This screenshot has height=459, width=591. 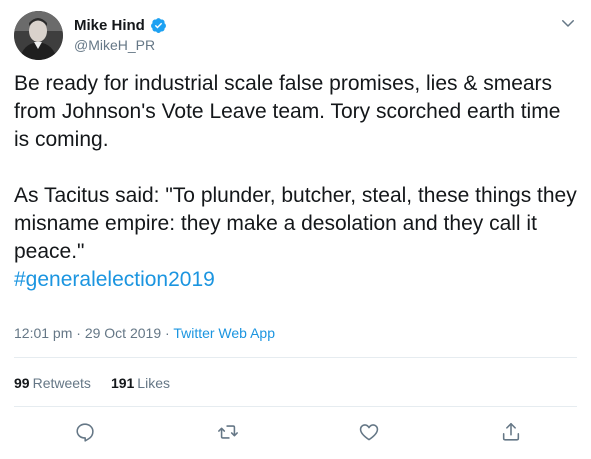 I want to click on likes-count: 191, so click(x=122, y=383).